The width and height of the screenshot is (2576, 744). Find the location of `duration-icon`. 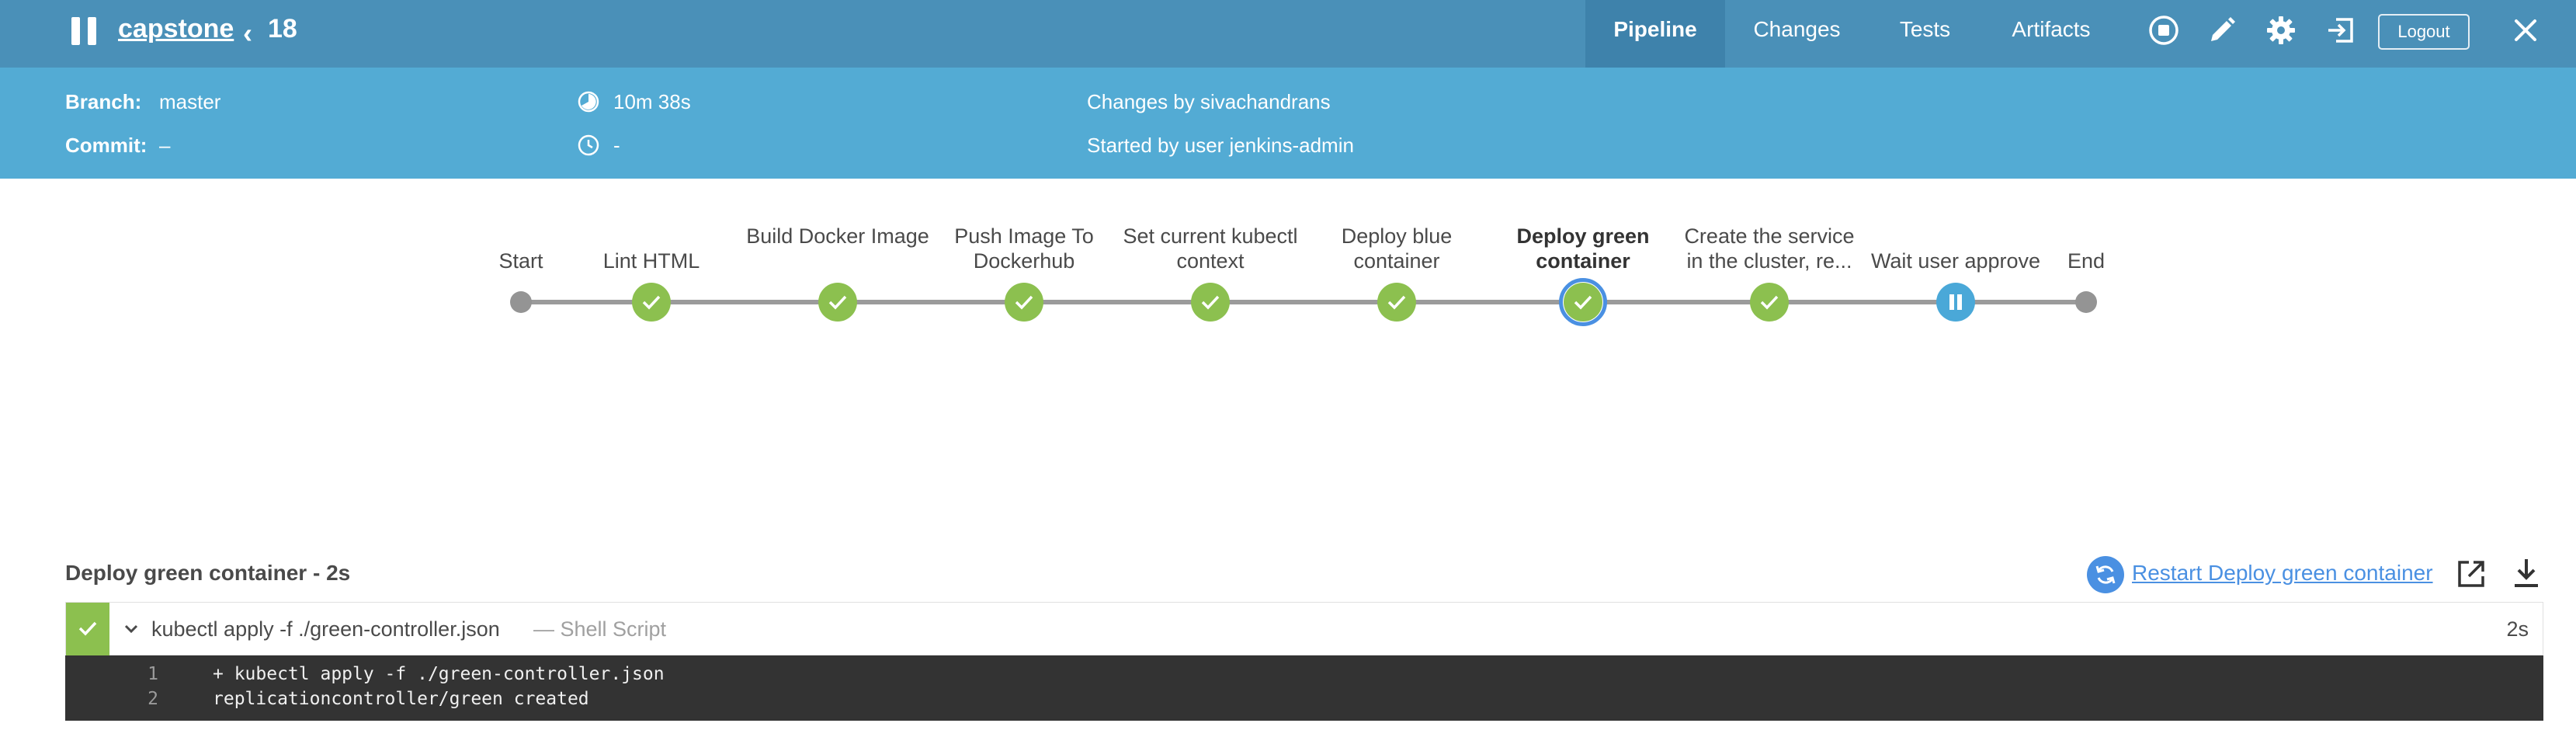

duration-icon is located at coordinates (588, 102).